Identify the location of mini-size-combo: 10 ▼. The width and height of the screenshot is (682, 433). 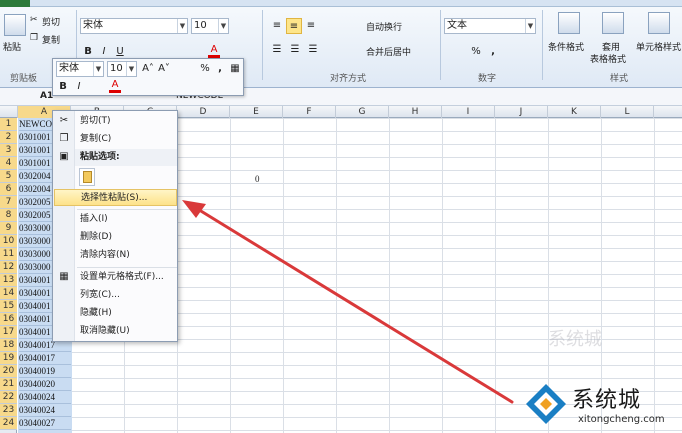
(122, 69).